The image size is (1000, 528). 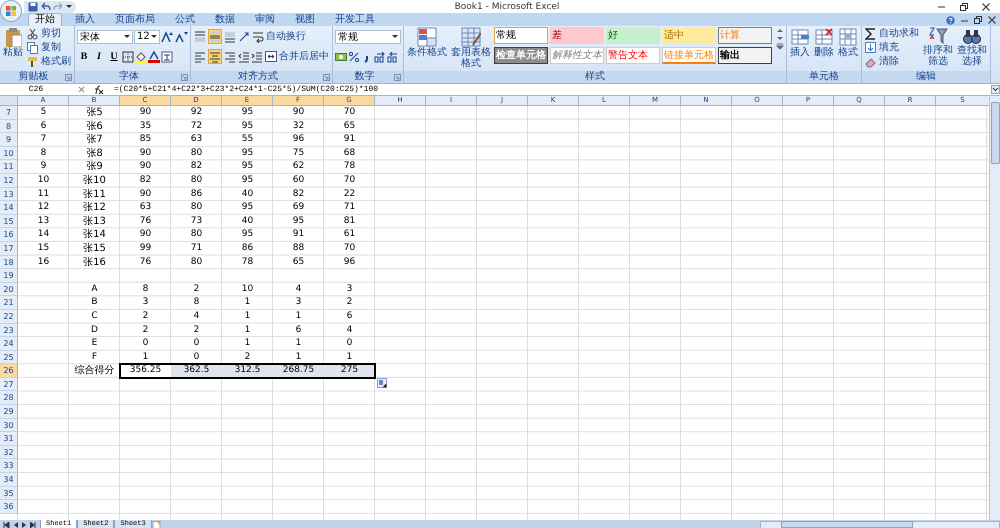 What do you see at coordinates (9, 263) in the screenshot?
I see `row-header: 18` at bounding box center [9, 263].